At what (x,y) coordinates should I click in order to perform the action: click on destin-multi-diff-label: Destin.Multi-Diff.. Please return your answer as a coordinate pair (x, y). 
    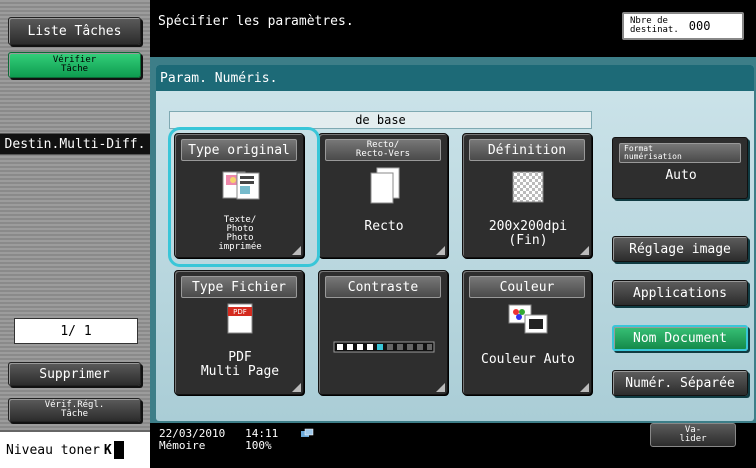
    Looking at the image, I should click on (75, 144).